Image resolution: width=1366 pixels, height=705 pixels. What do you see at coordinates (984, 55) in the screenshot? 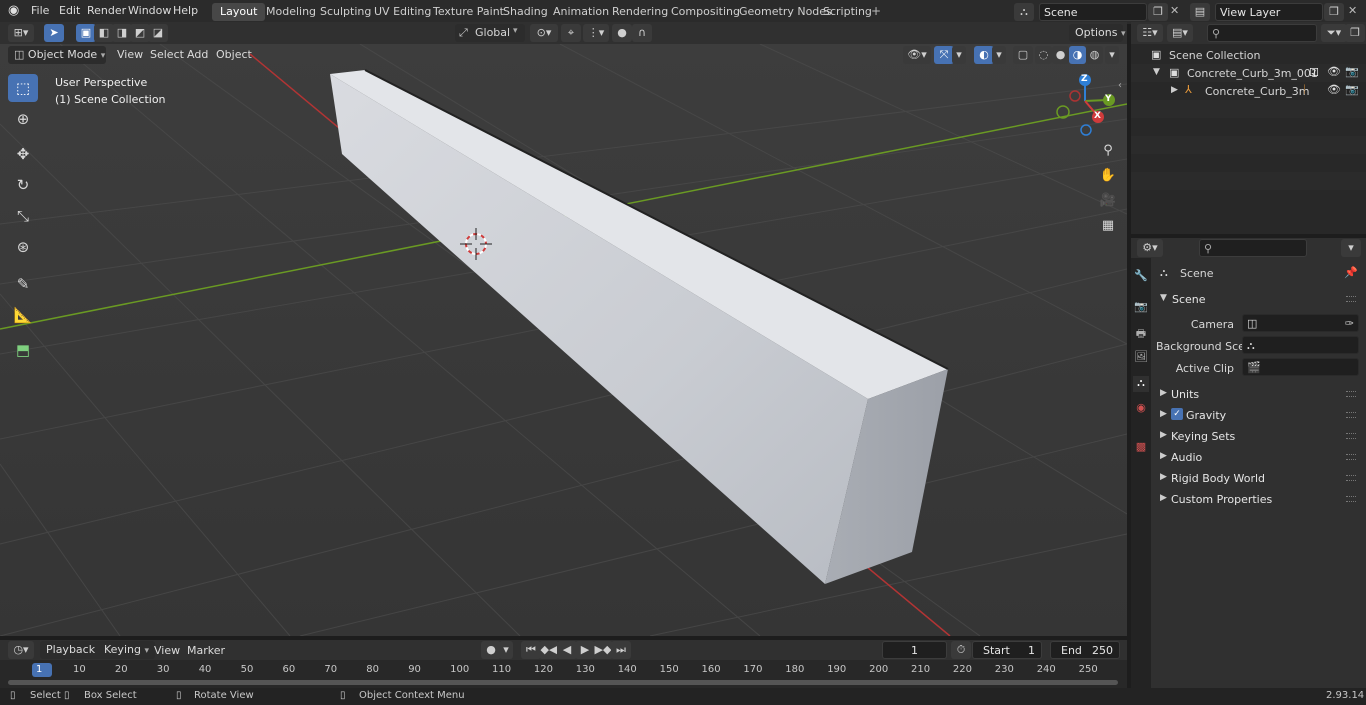
I see `overlays-toggle-icon: ◐` at bounding box center [984, 55].